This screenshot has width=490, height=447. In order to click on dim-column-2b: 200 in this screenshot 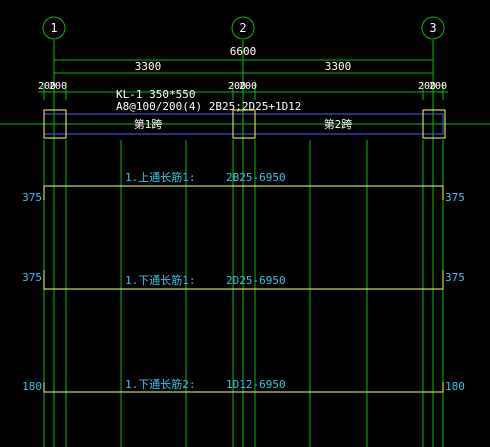, I will do `click(248, 86)`.